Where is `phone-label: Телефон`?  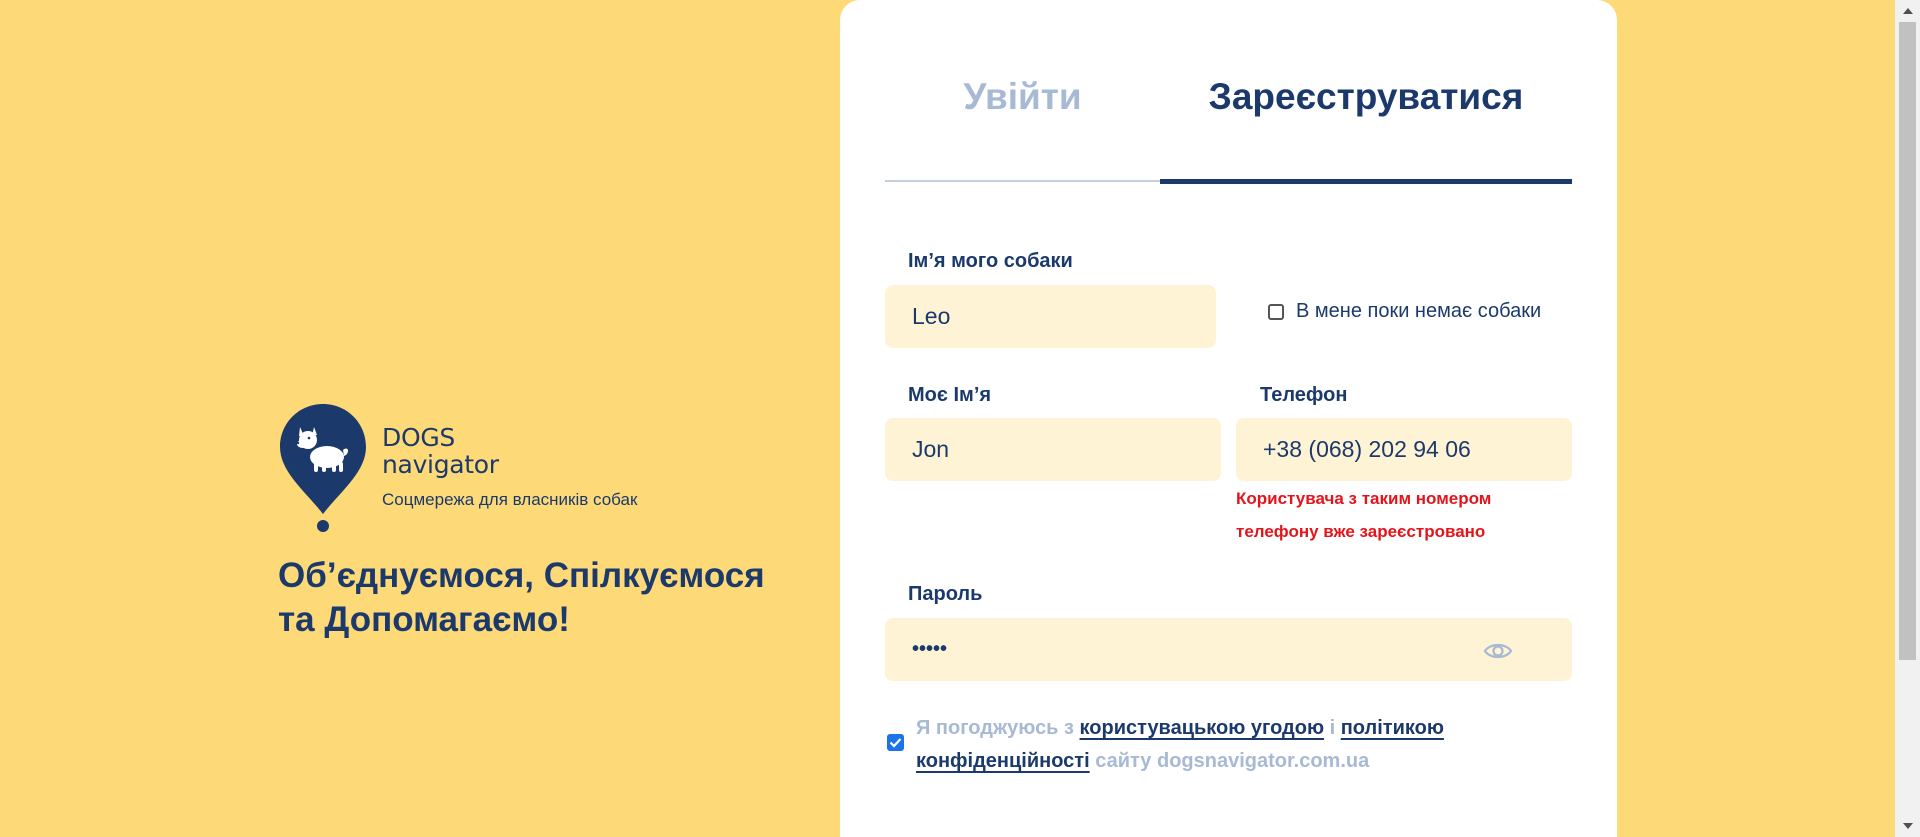
phone-label: Телефон is located at coordinates (1304, 395).